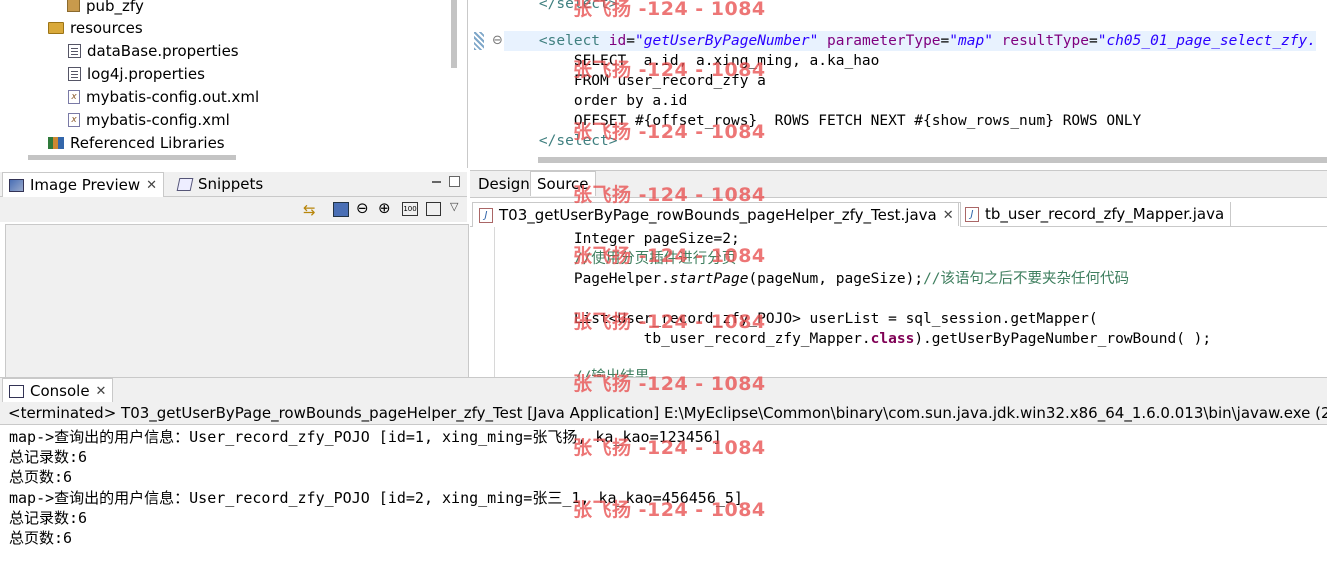  What do you see at coordinates (622, 239) in the screenshot?
I see `java-line-1: Integer pageSize=2;` at bounding box center [622, 239].